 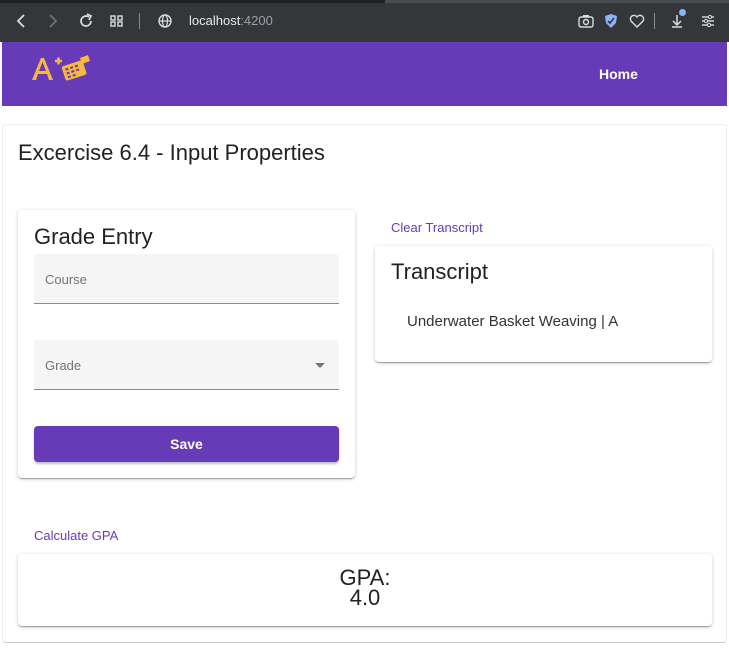 I want to click on tab-grid-icon, so click(x=117, y=21).